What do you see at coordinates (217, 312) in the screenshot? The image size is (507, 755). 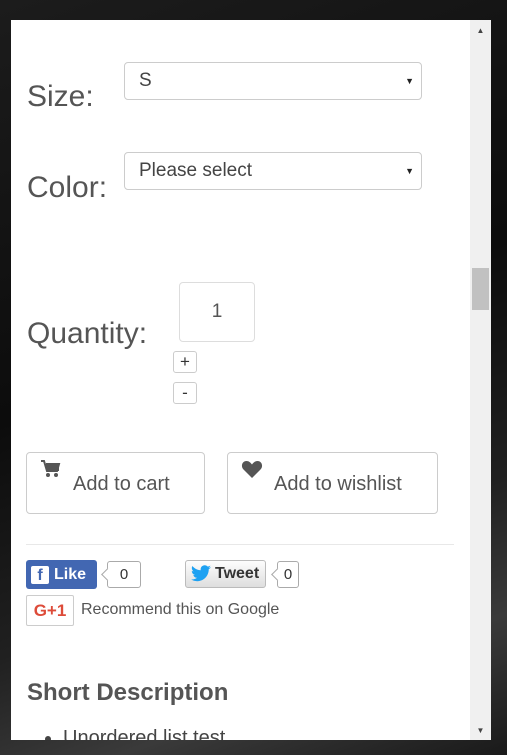 I see `quantity-input: 1` at bounding box center [217, 312].